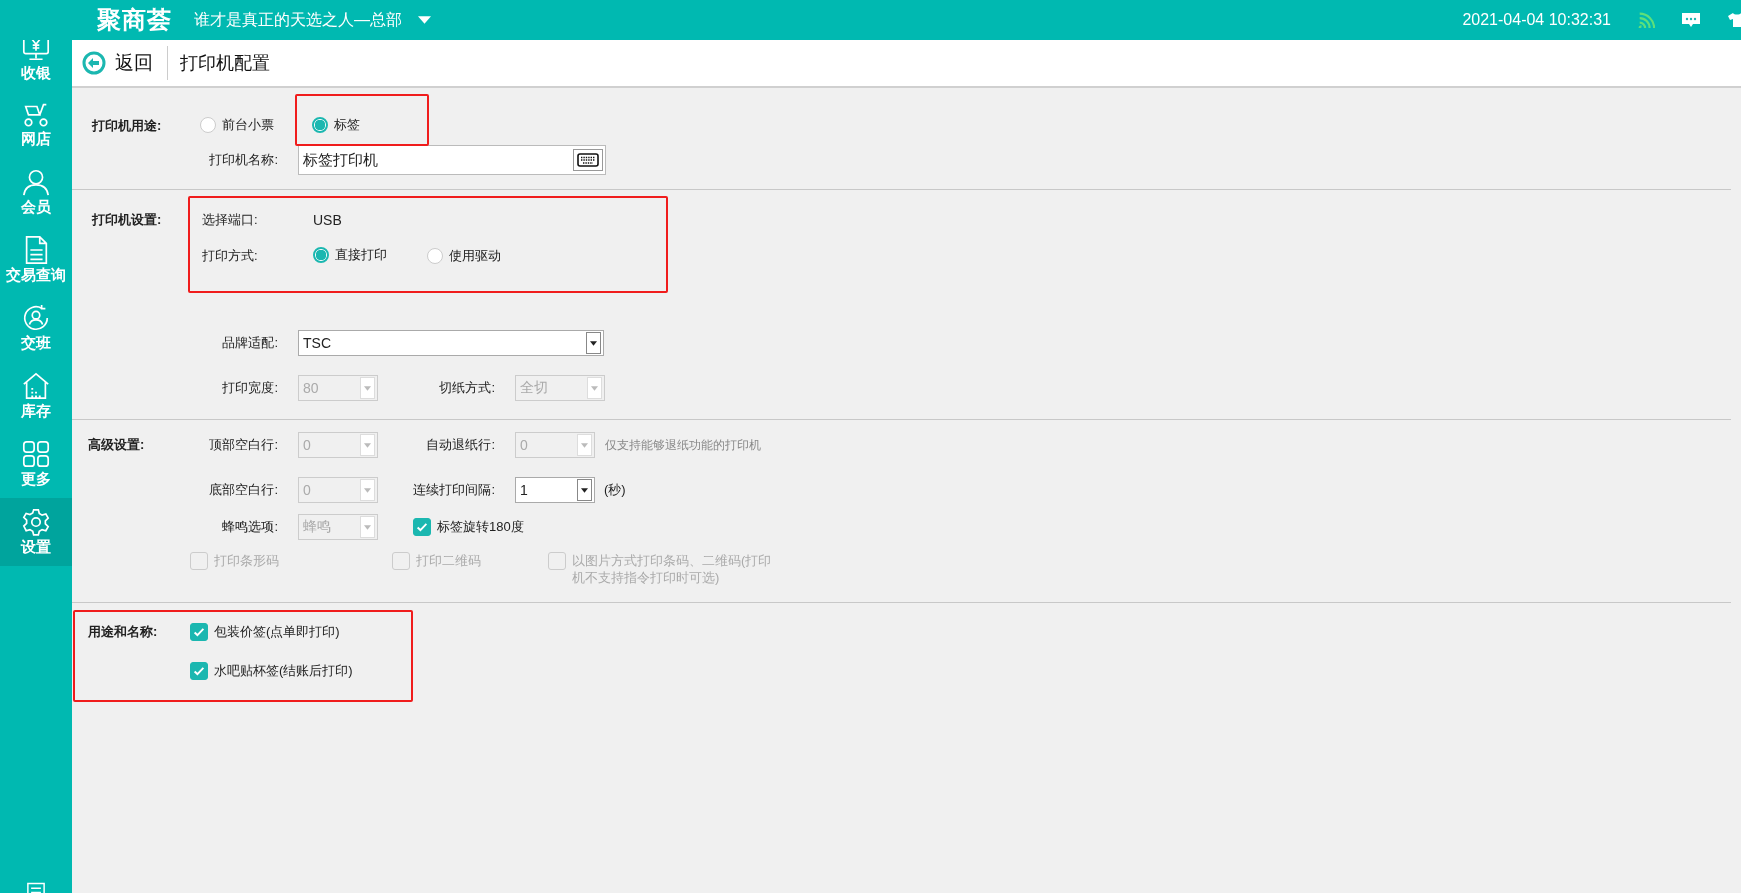 The height and width of the screenshot is (893, 1741). What do you see at coordinates (454, 490) in the screenshot?
I see `field-label: 连续打印间隔:` at bounding box center [454, 490].